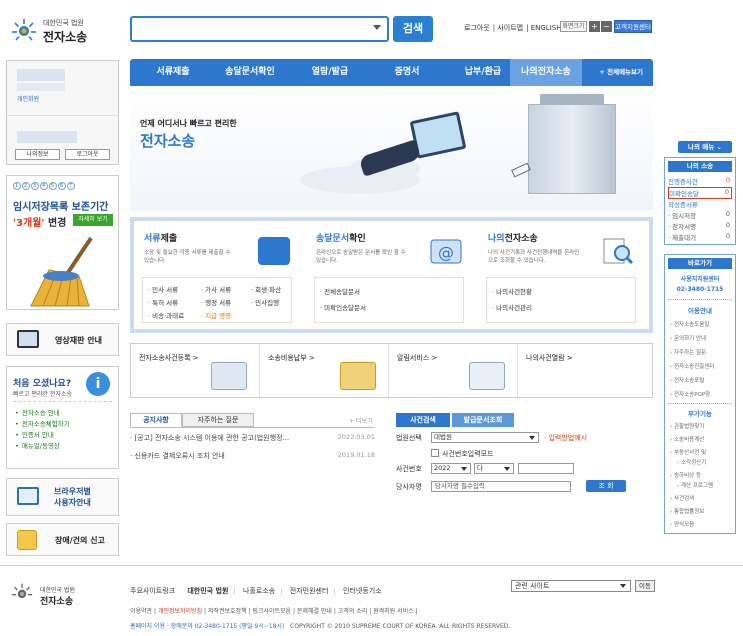 The width and height of the screenshot is (743, 636). Describe the element at coordinates (250, 72) in the screenshot. I see `nav-item-delivery: 송달문서확인` at that location.